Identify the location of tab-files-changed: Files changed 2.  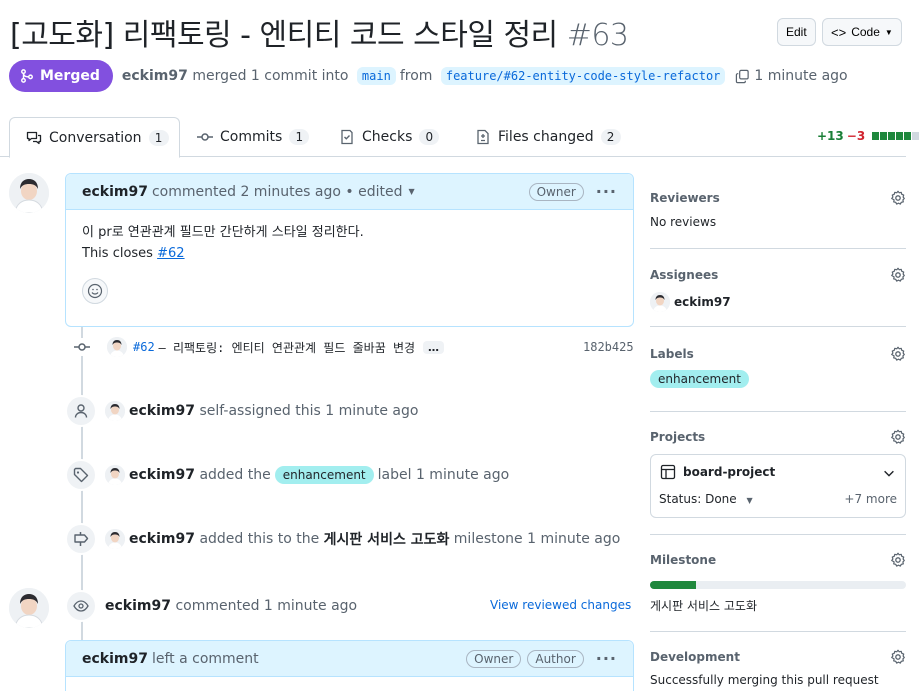
(548, 137).